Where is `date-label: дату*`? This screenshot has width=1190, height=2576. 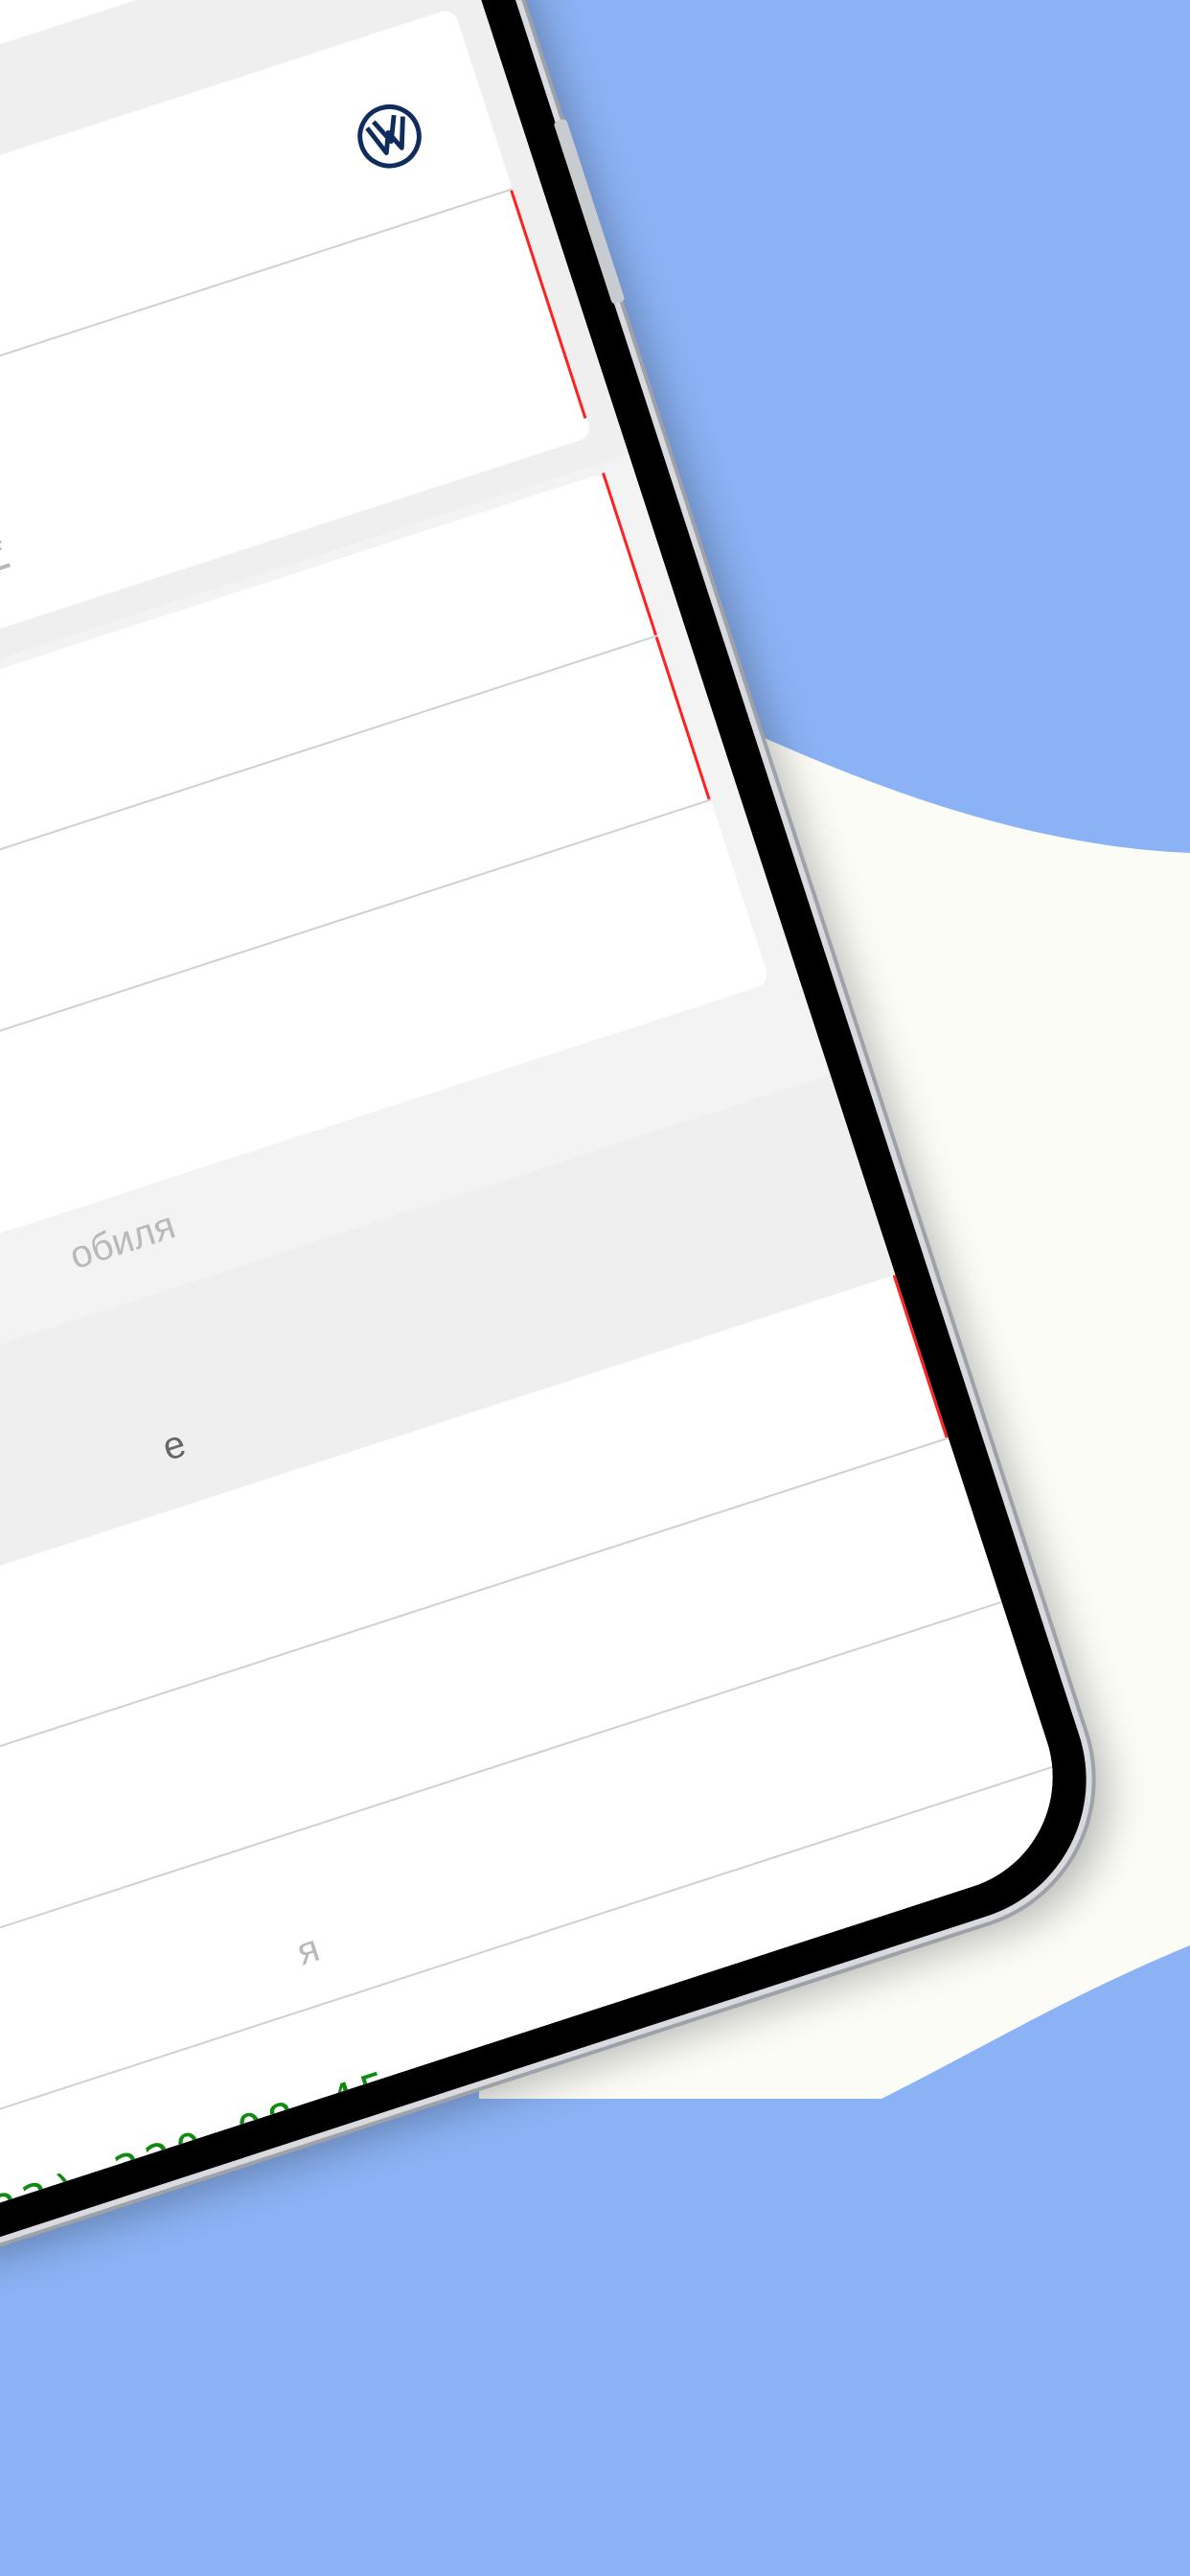 date-label: дату* is located at coordinates (5, 564).